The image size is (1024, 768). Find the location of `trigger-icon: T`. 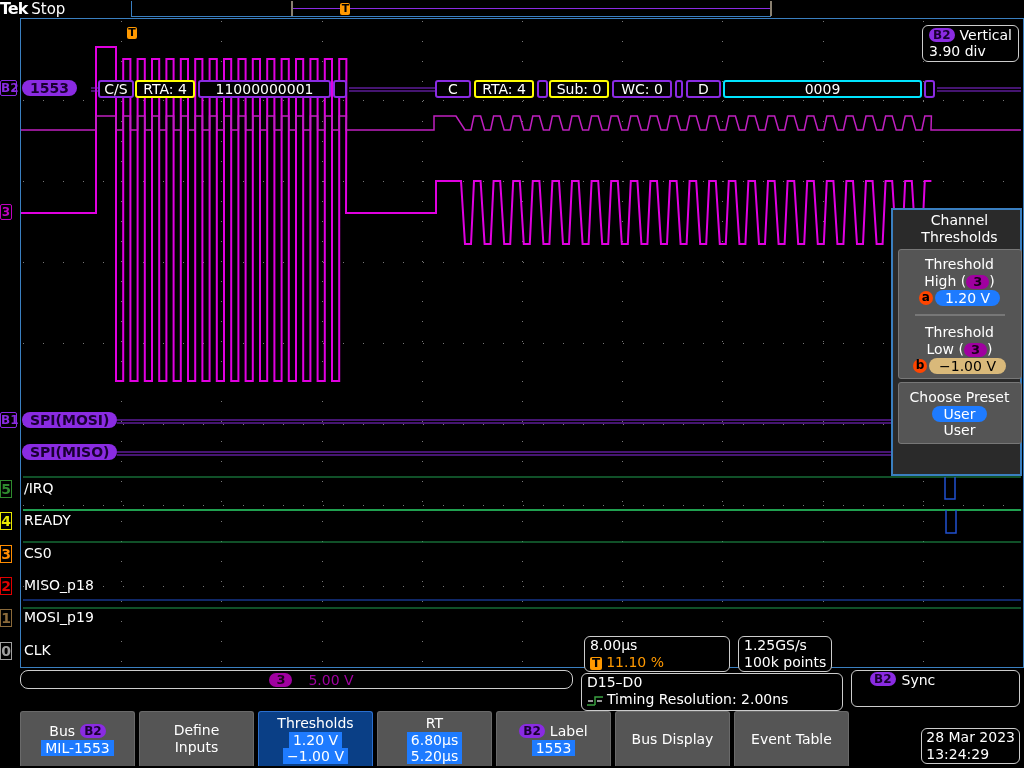

trigger-icon: T is located at coordinates (596, 663).